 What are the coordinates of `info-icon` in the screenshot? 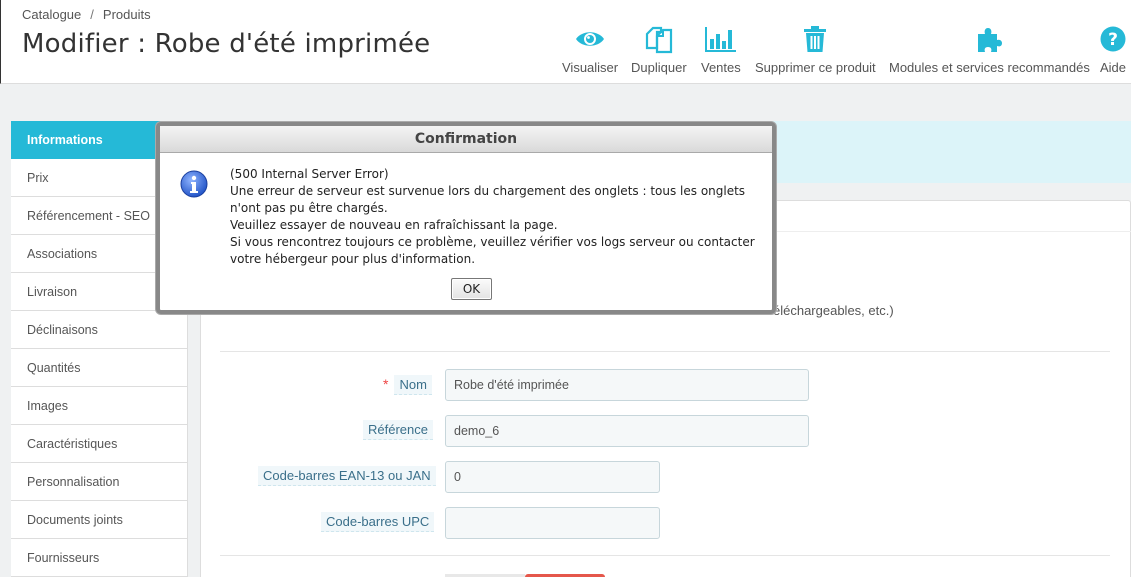 It's located at (194, 184).